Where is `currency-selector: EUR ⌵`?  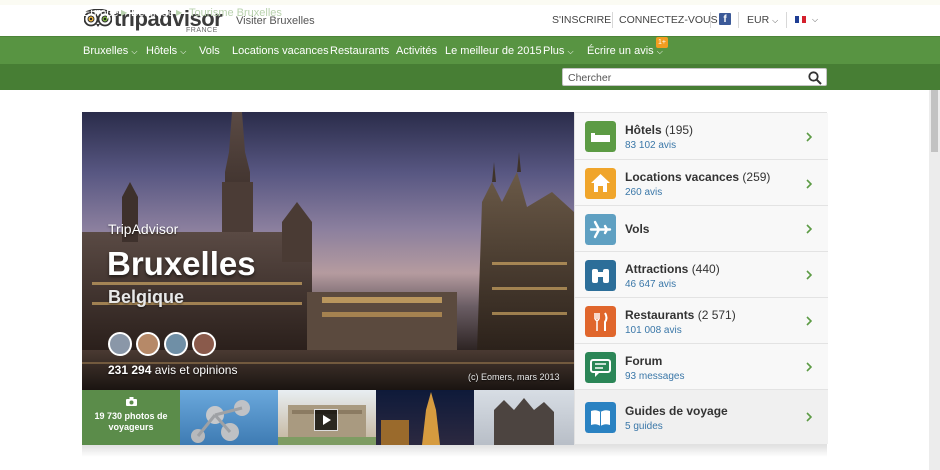 currency-selector: EUR ⌵ is located at coordinates (762, 20).